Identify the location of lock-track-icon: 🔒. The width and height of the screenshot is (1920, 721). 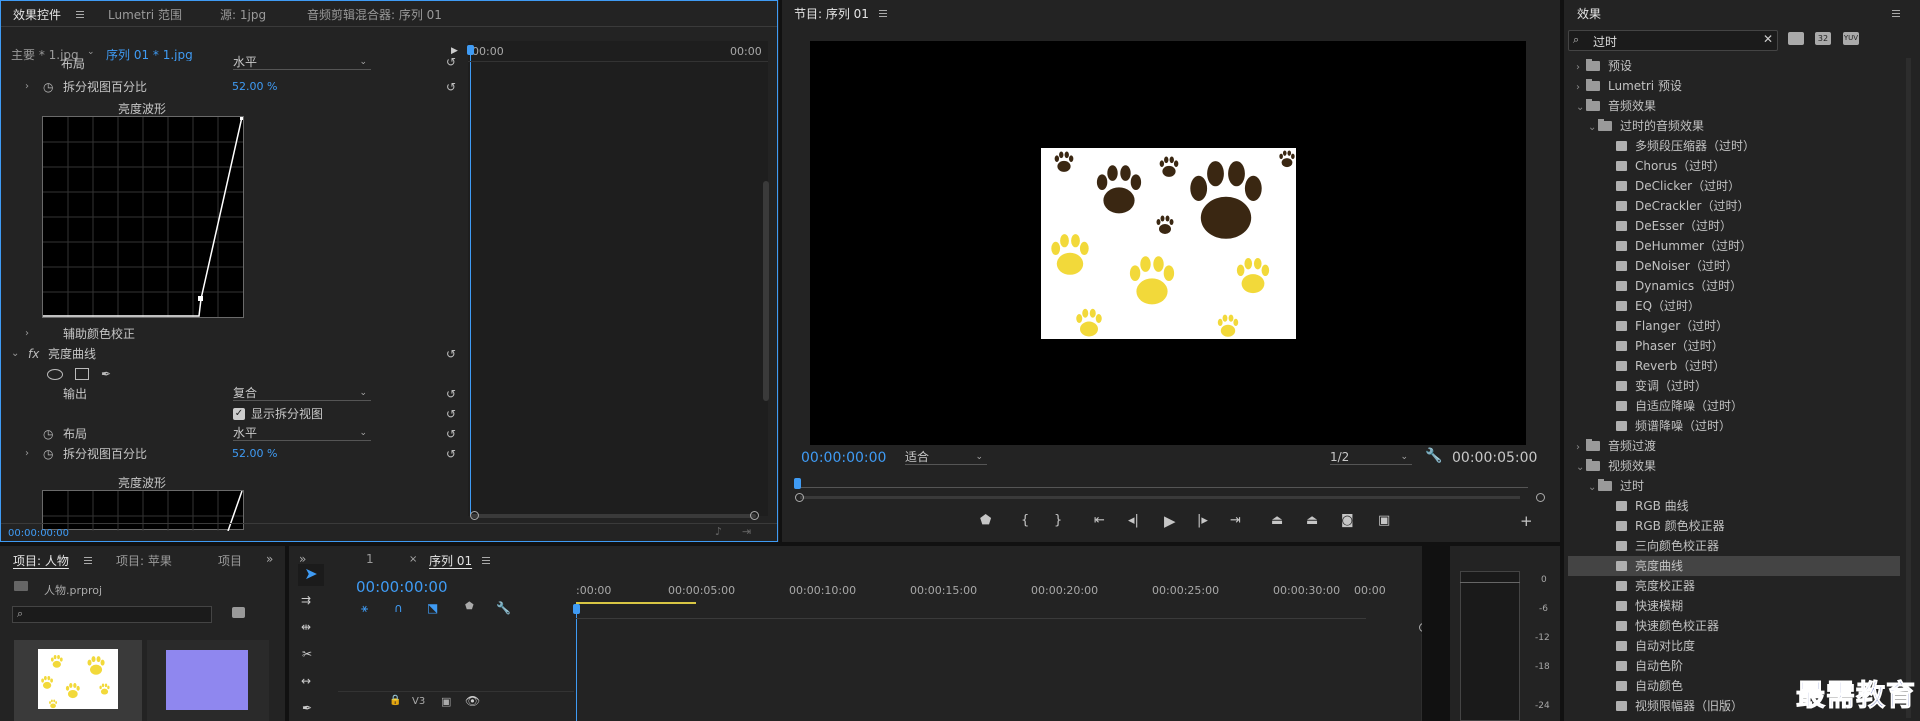
(395, 700).